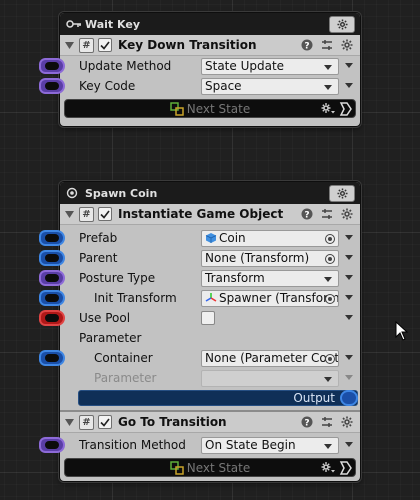 This screenshot has height=500, width=420. What do you see at coordinates (199, 298) in the screenshot?
I see `field-row-init-transform: Init Transform Spawner (Transform)` at bounding box center [199, 298].